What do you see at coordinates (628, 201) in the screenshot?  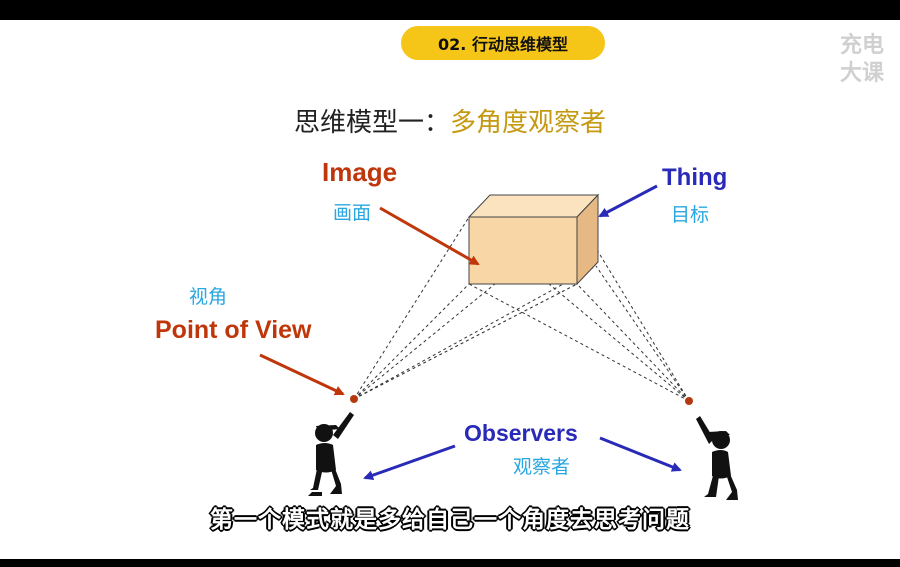 I see `thing-arrow` at bounding box center [628, 201].